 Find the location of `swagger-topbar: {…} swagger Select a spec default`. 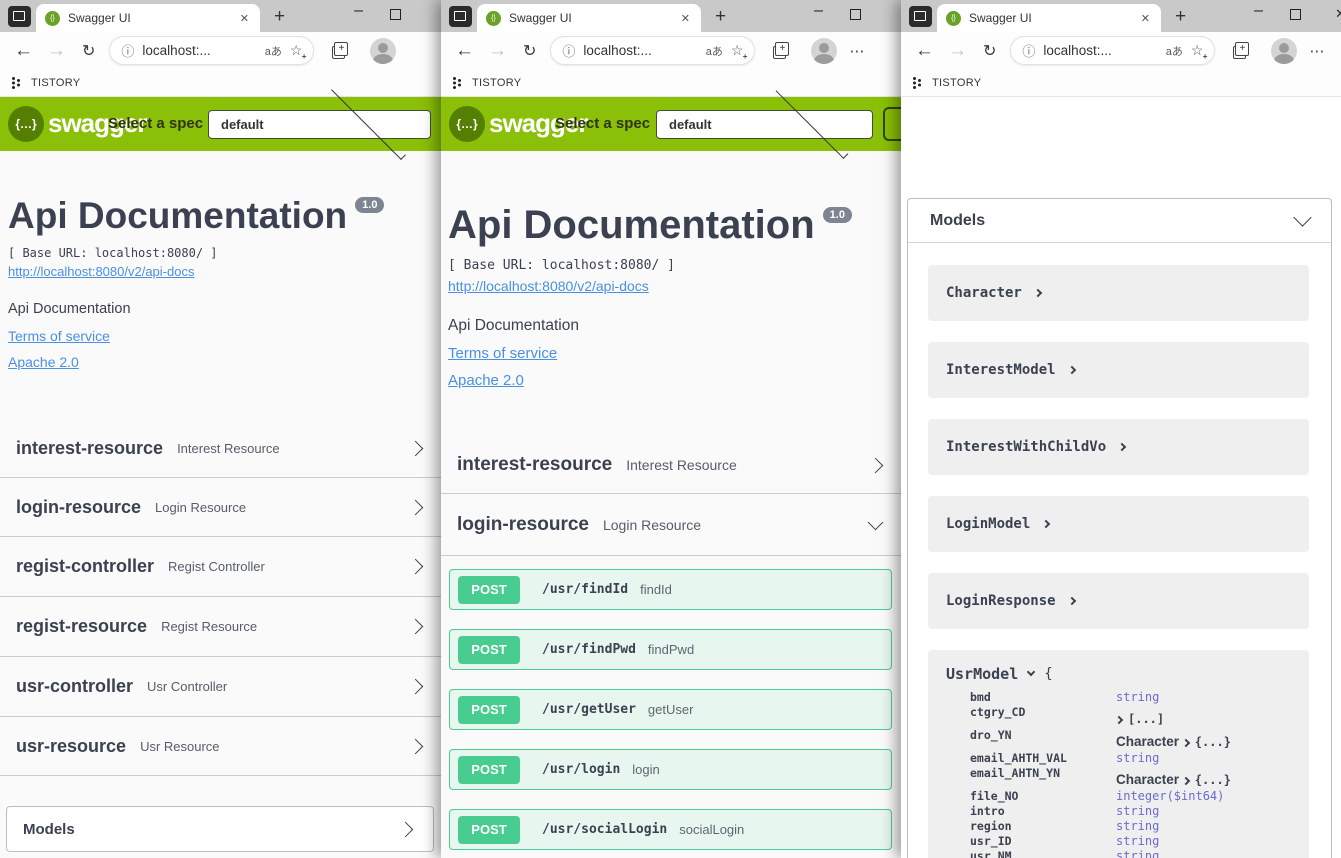

swagger-topbar: {…} swagger Select a spec default is located at coordinates (220, 122).